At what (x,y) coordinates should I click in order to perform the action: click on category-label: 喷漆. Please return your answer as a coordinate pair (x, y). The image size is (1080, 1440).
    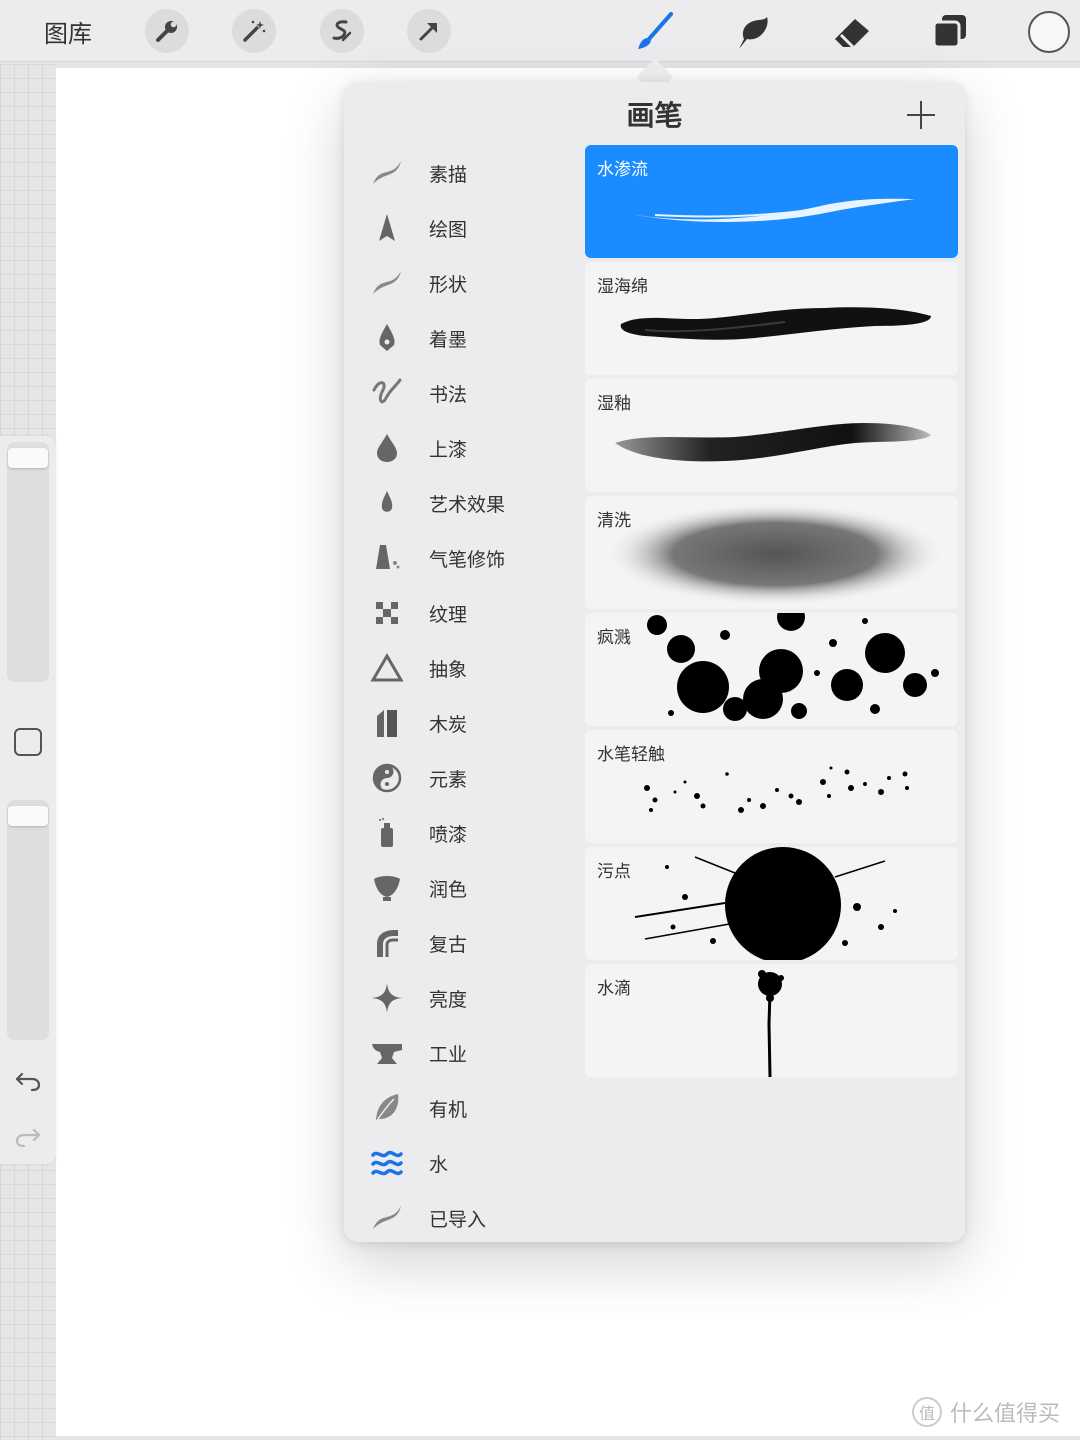
    Looking at the image, I should click on (448, 834).